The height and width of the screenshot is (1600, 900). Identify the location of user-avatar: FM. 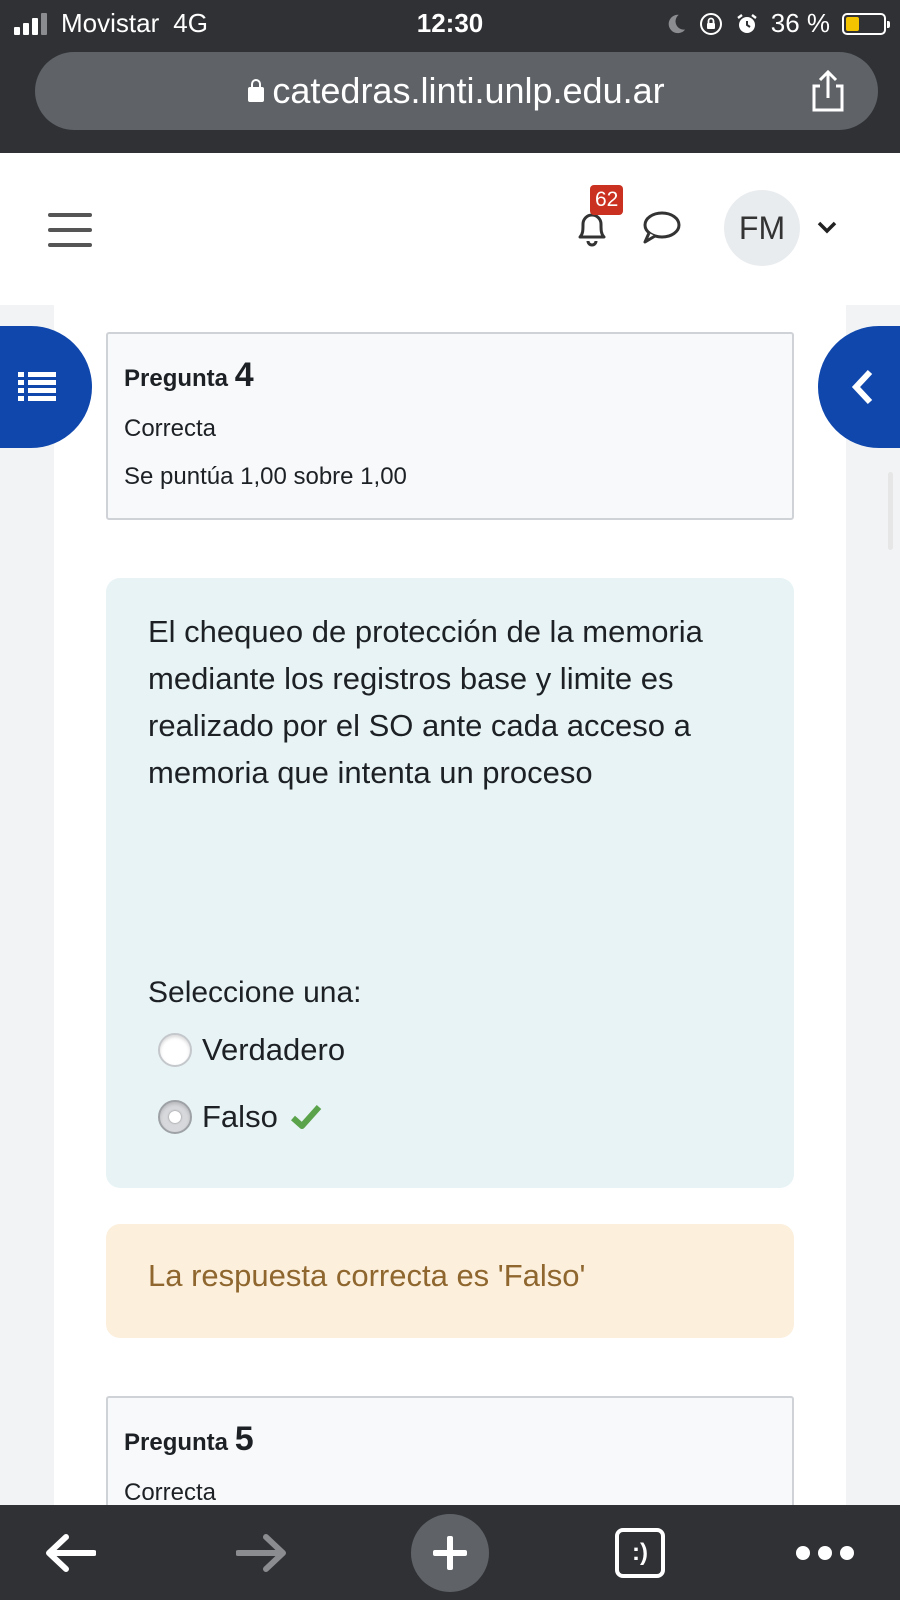
(762, 228).